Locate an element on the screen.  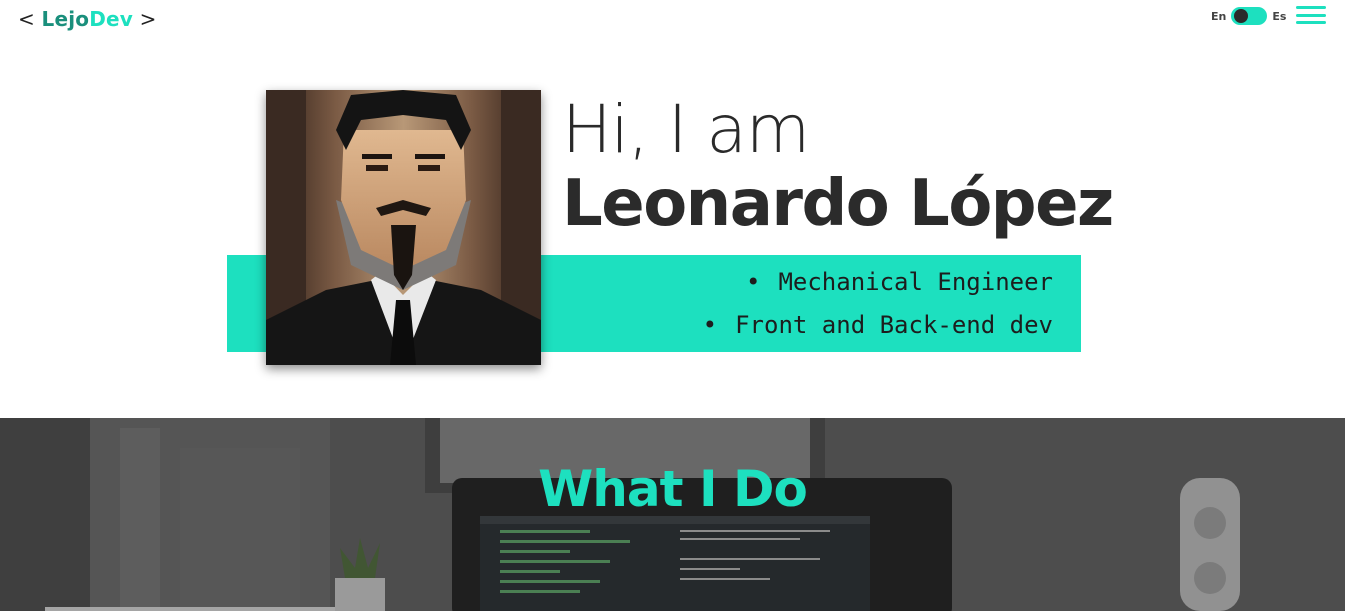
language-switch: En Es is located at coordinates (1248, 16).